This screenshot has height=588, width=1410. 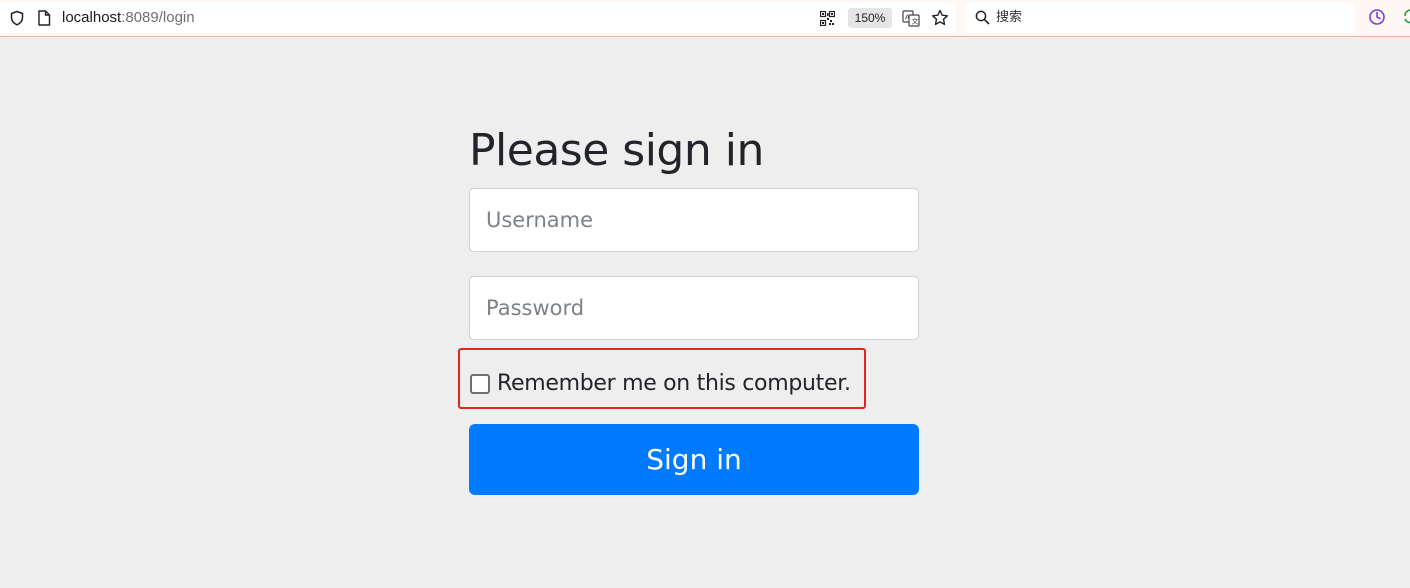 What do you see at coordinates (694, 220) in the screenshot?
I see `username-input` at bounding box center [694, 220].